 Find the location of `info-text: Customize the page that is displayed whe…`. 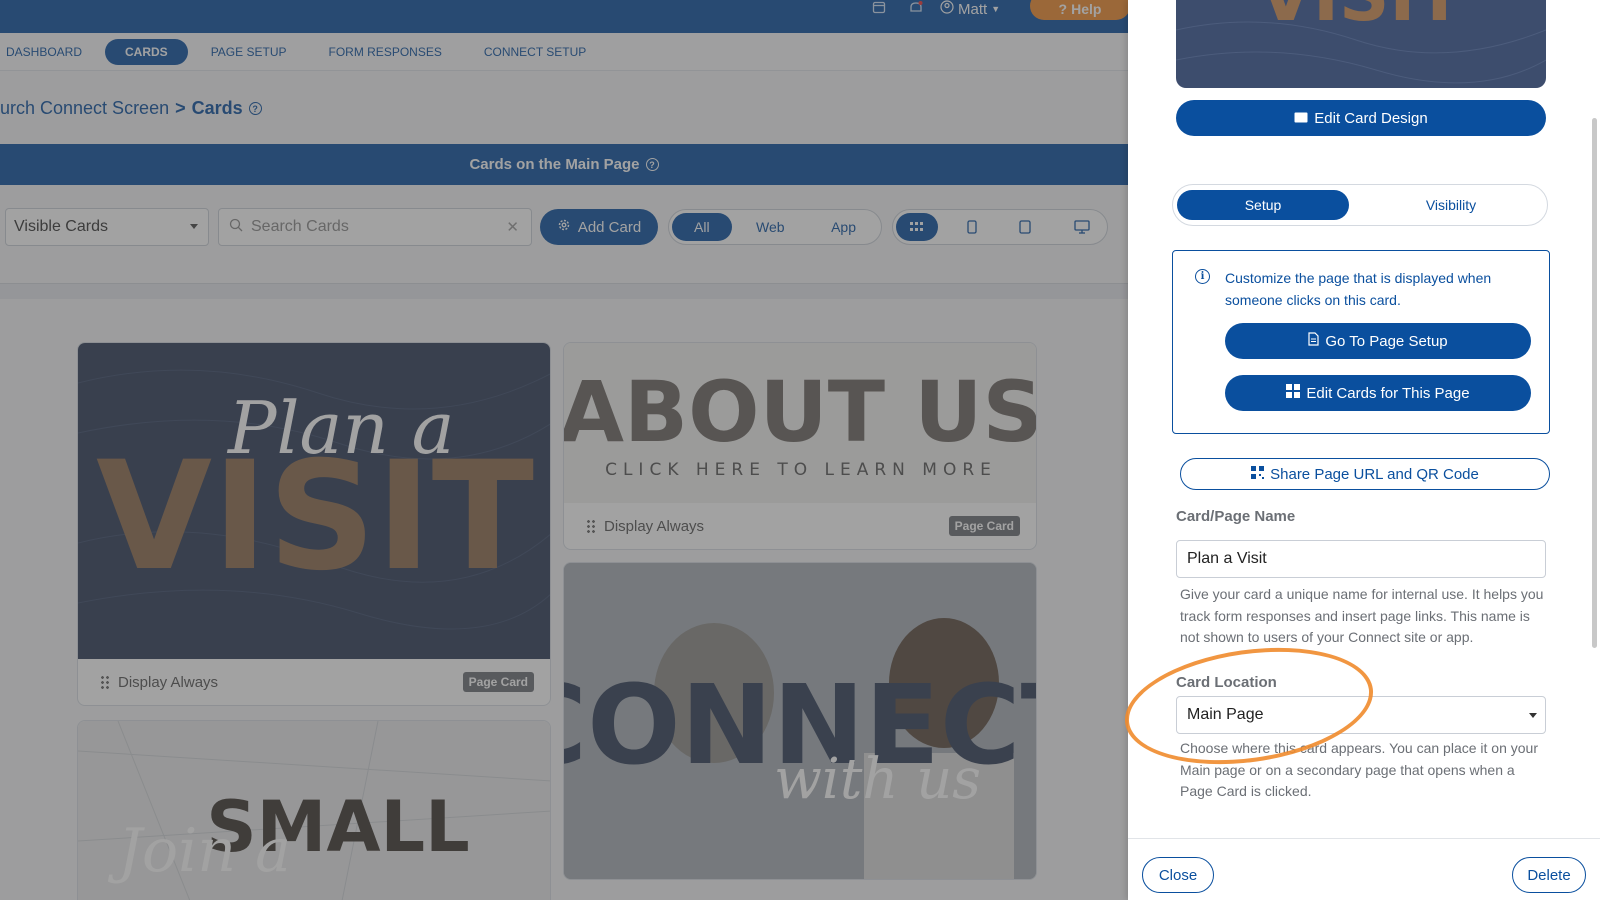

info-text: Customize the page that is displayed whe… is located at coordinates (1358, 289).